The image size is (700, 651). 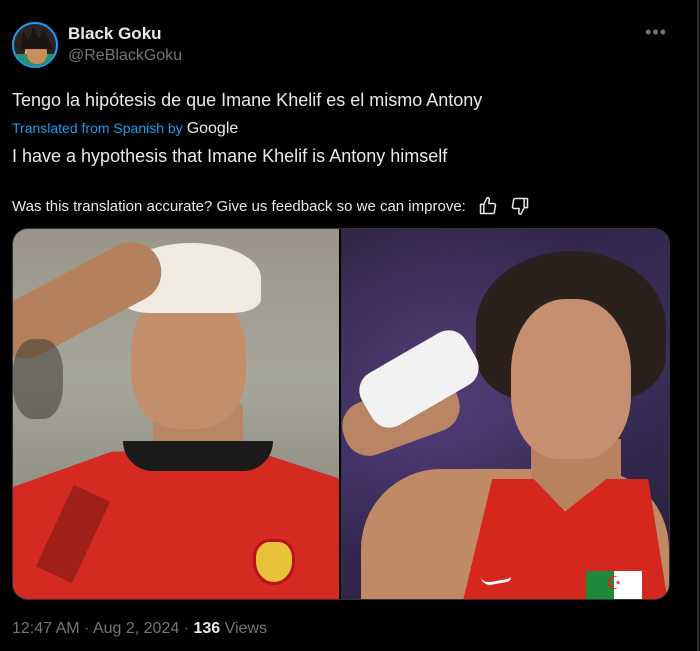 I want to click on avatar, so click(x=35, y=45).